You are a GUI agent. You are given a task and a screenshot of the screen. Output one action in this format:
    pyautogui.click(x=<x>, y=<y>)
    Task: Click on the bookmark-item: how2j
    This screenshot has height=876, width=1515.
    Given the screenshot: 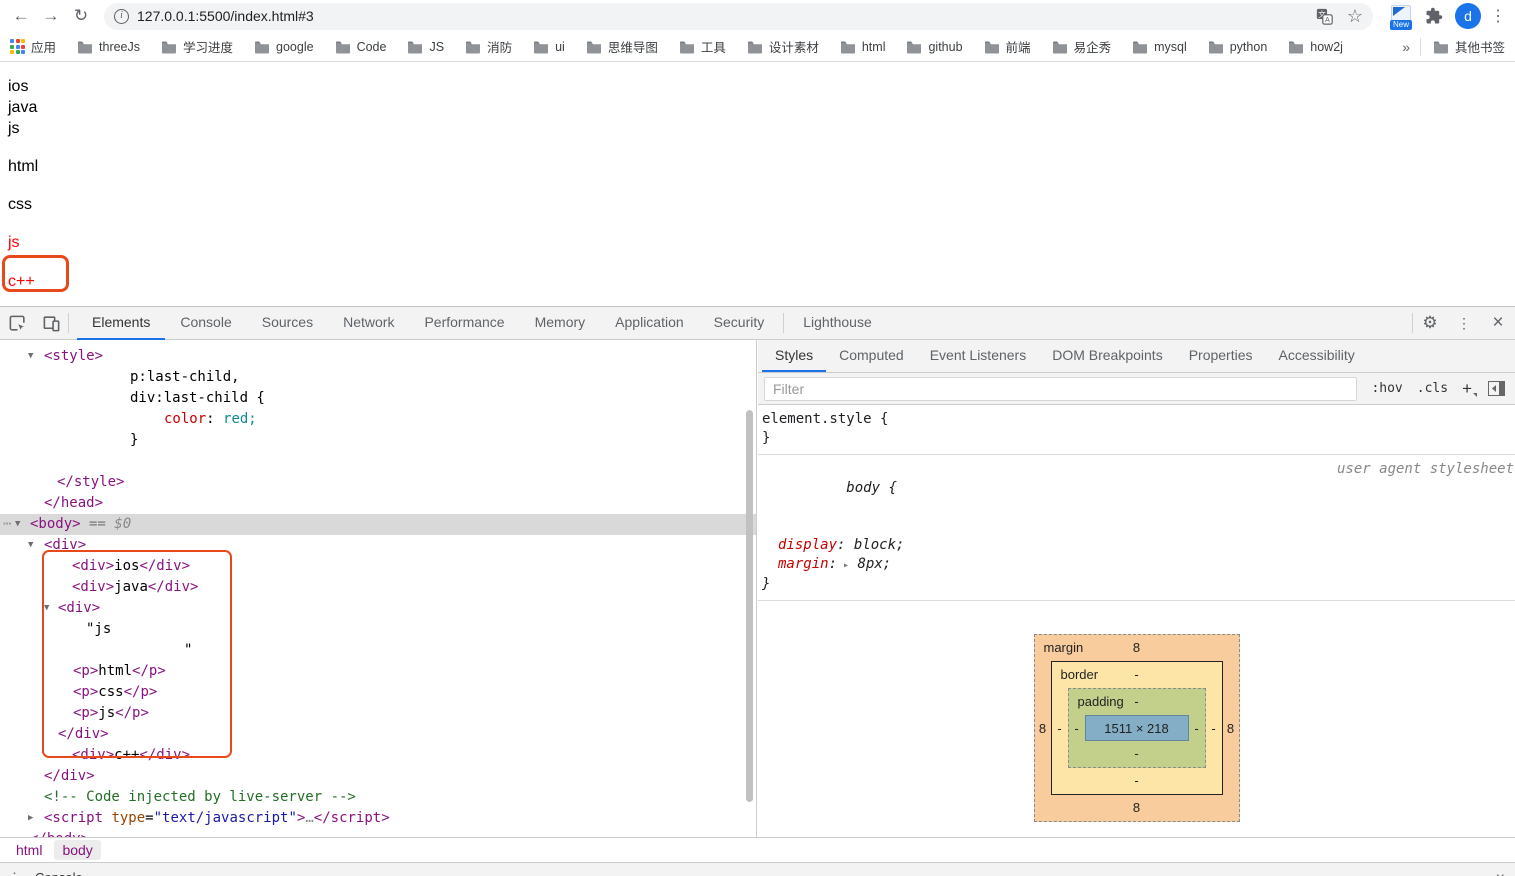 What is the action you would take?
    pyautogui.click(x=1315, y=47)
    